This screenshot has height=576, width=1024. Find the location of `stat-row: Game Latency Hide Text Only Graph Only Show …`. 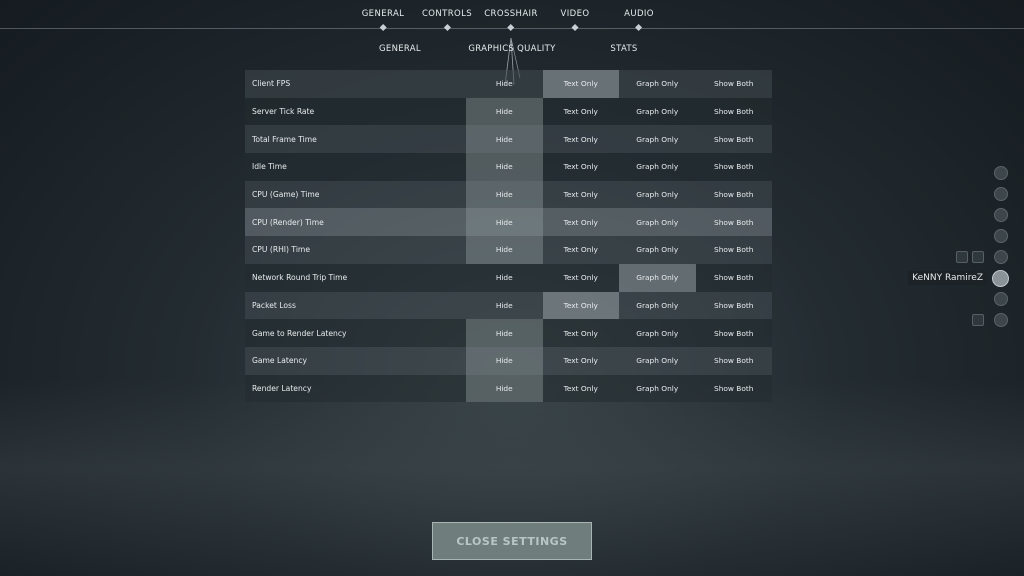

stat-row: Game Latency Hide Text Only Graph Only Show … is located at coordinates (509, 360).